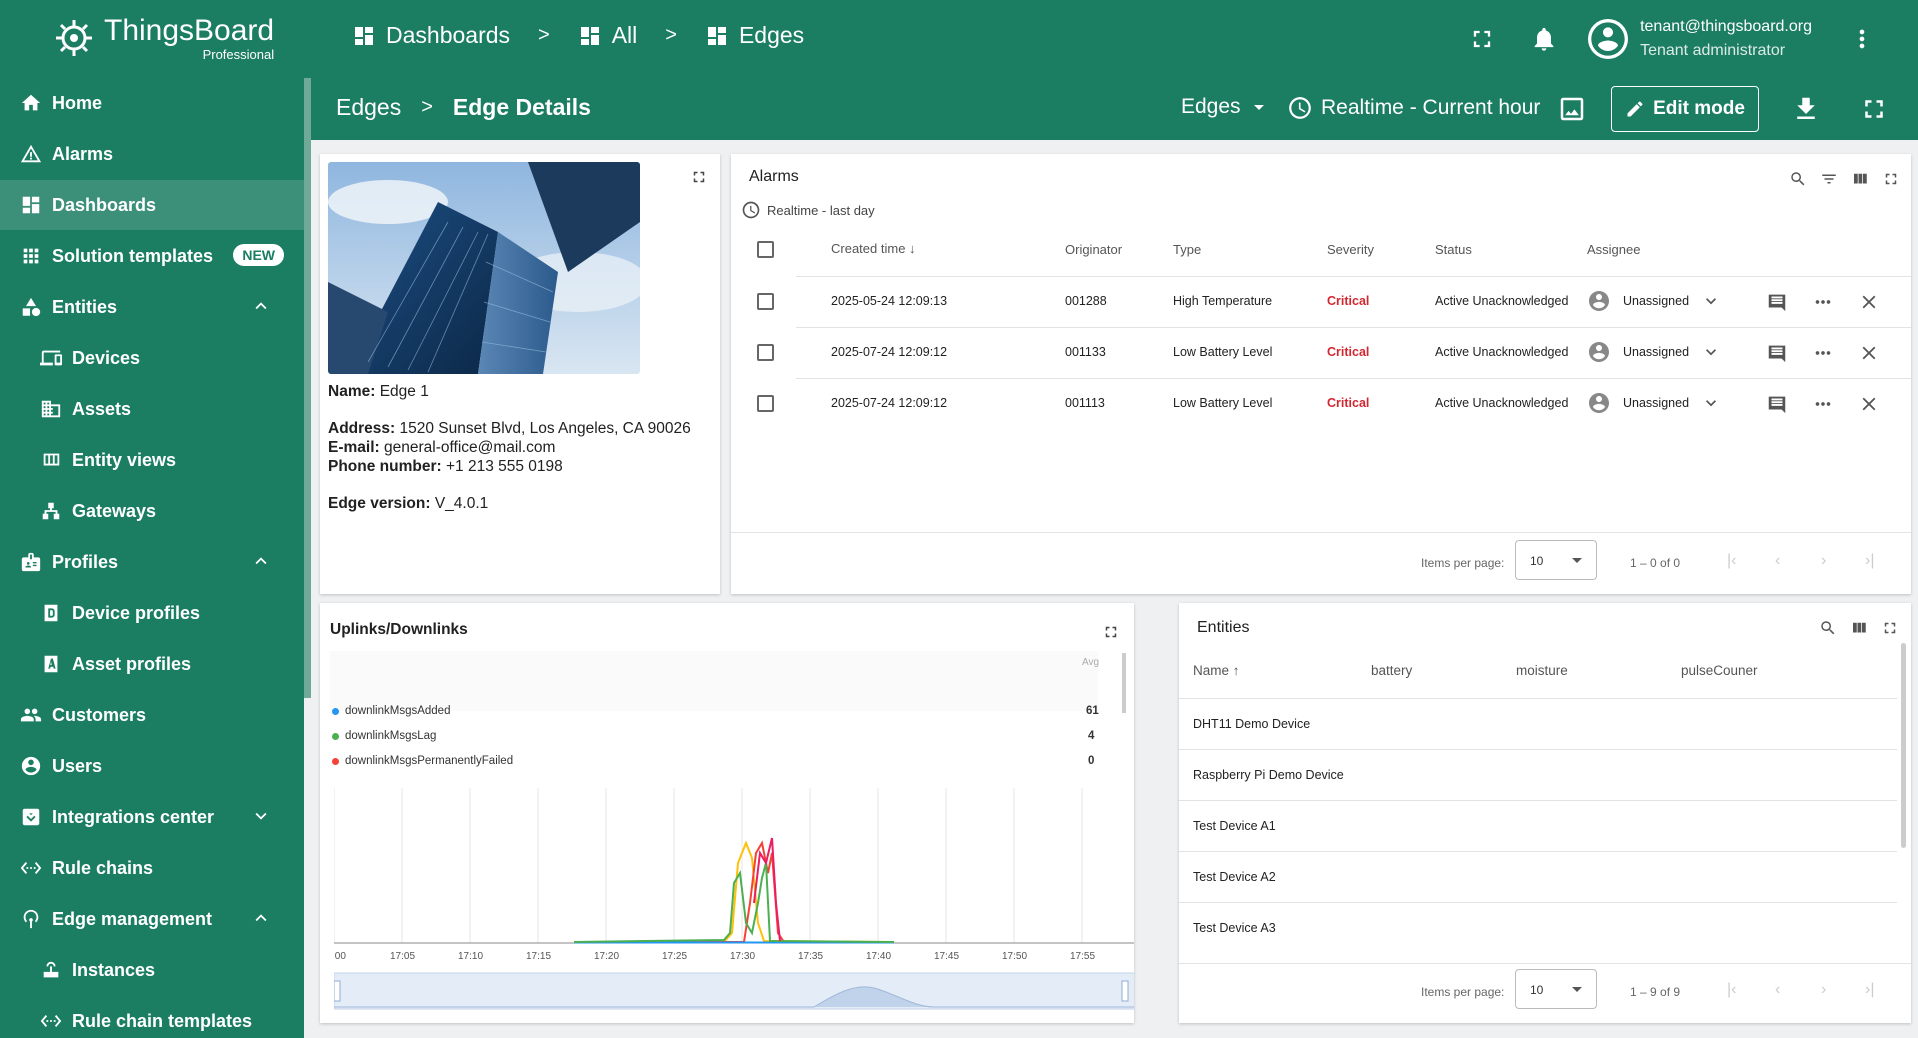 The height and width of the screenshot is (1038, 1918). I want to click on download-button, so click(1806, 109).